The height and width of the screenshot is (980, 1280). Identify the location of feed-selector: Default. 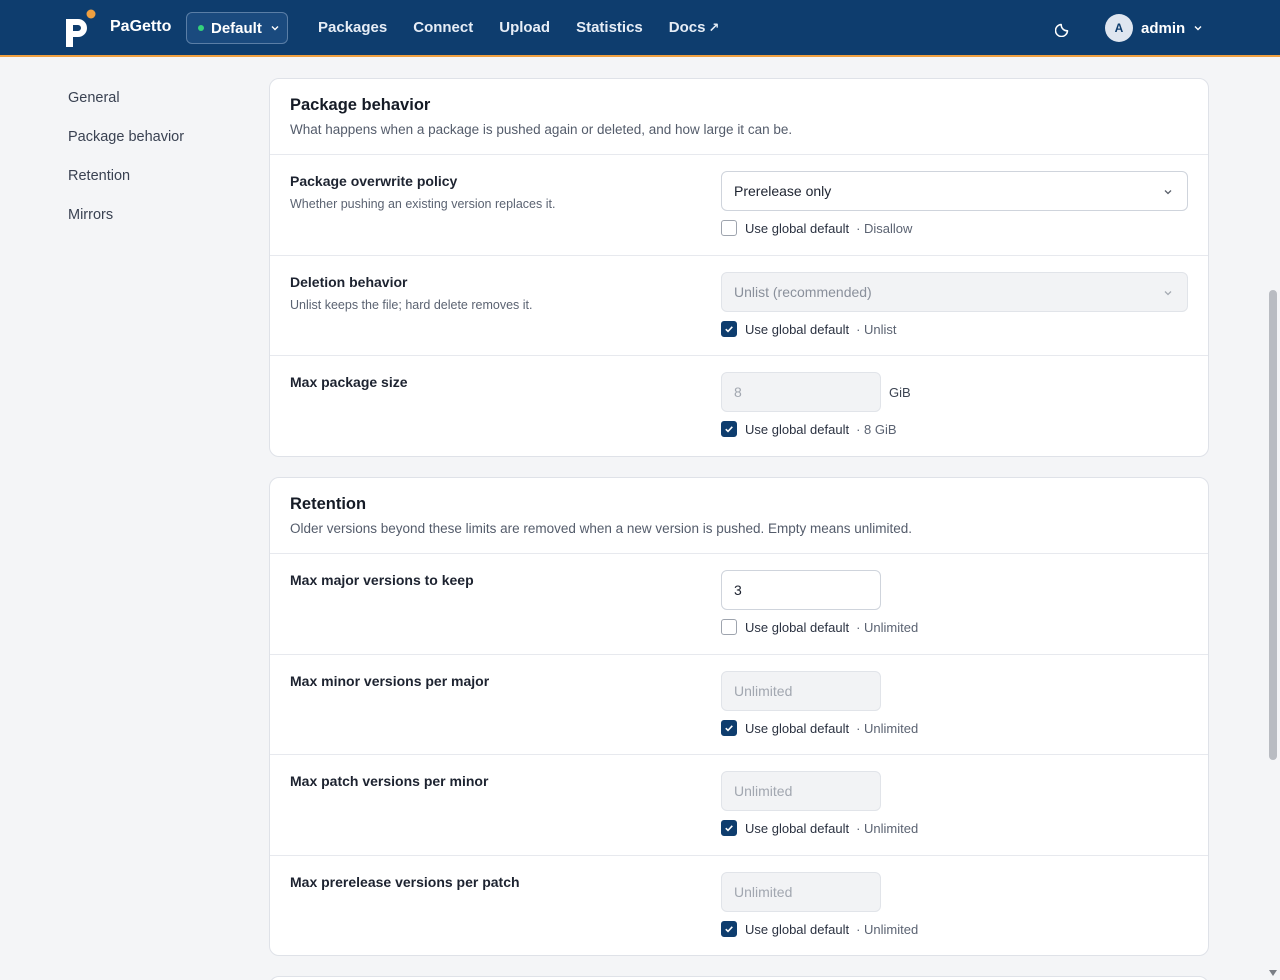
(237, 28).